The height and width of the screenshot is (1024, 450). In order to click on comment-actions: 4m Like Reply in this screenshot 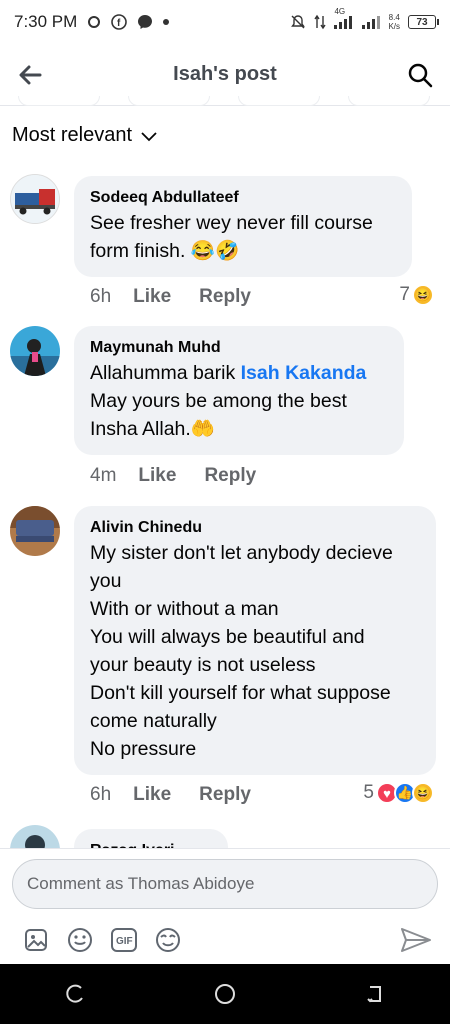, I will do `click(173, 476)`.